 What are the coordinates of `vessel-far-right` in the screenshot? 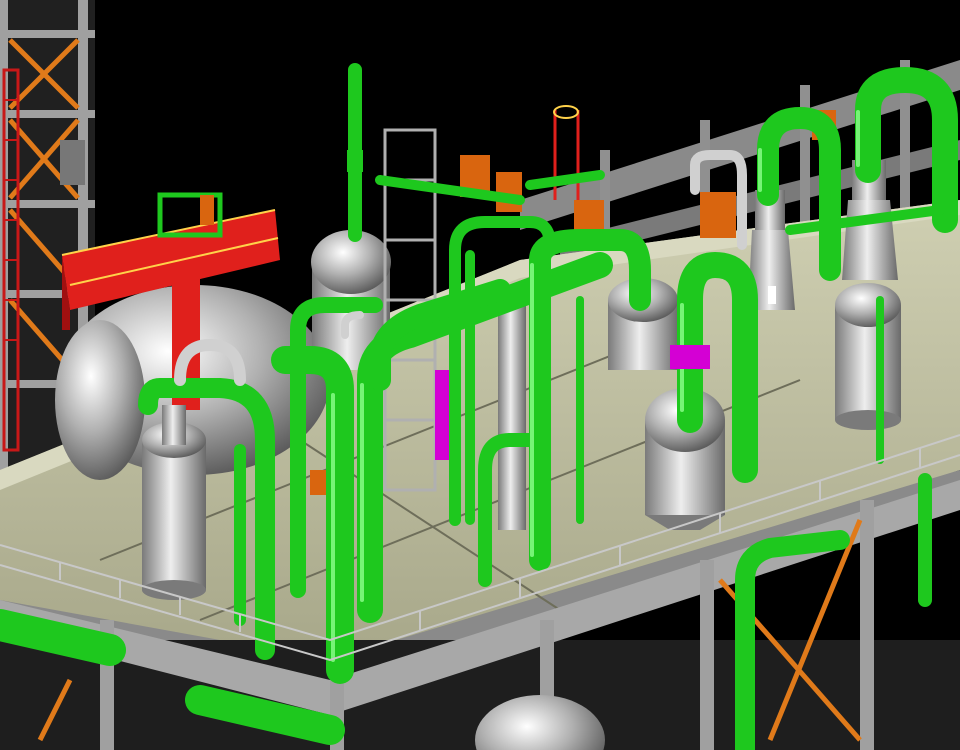 It's located at (868, 356).